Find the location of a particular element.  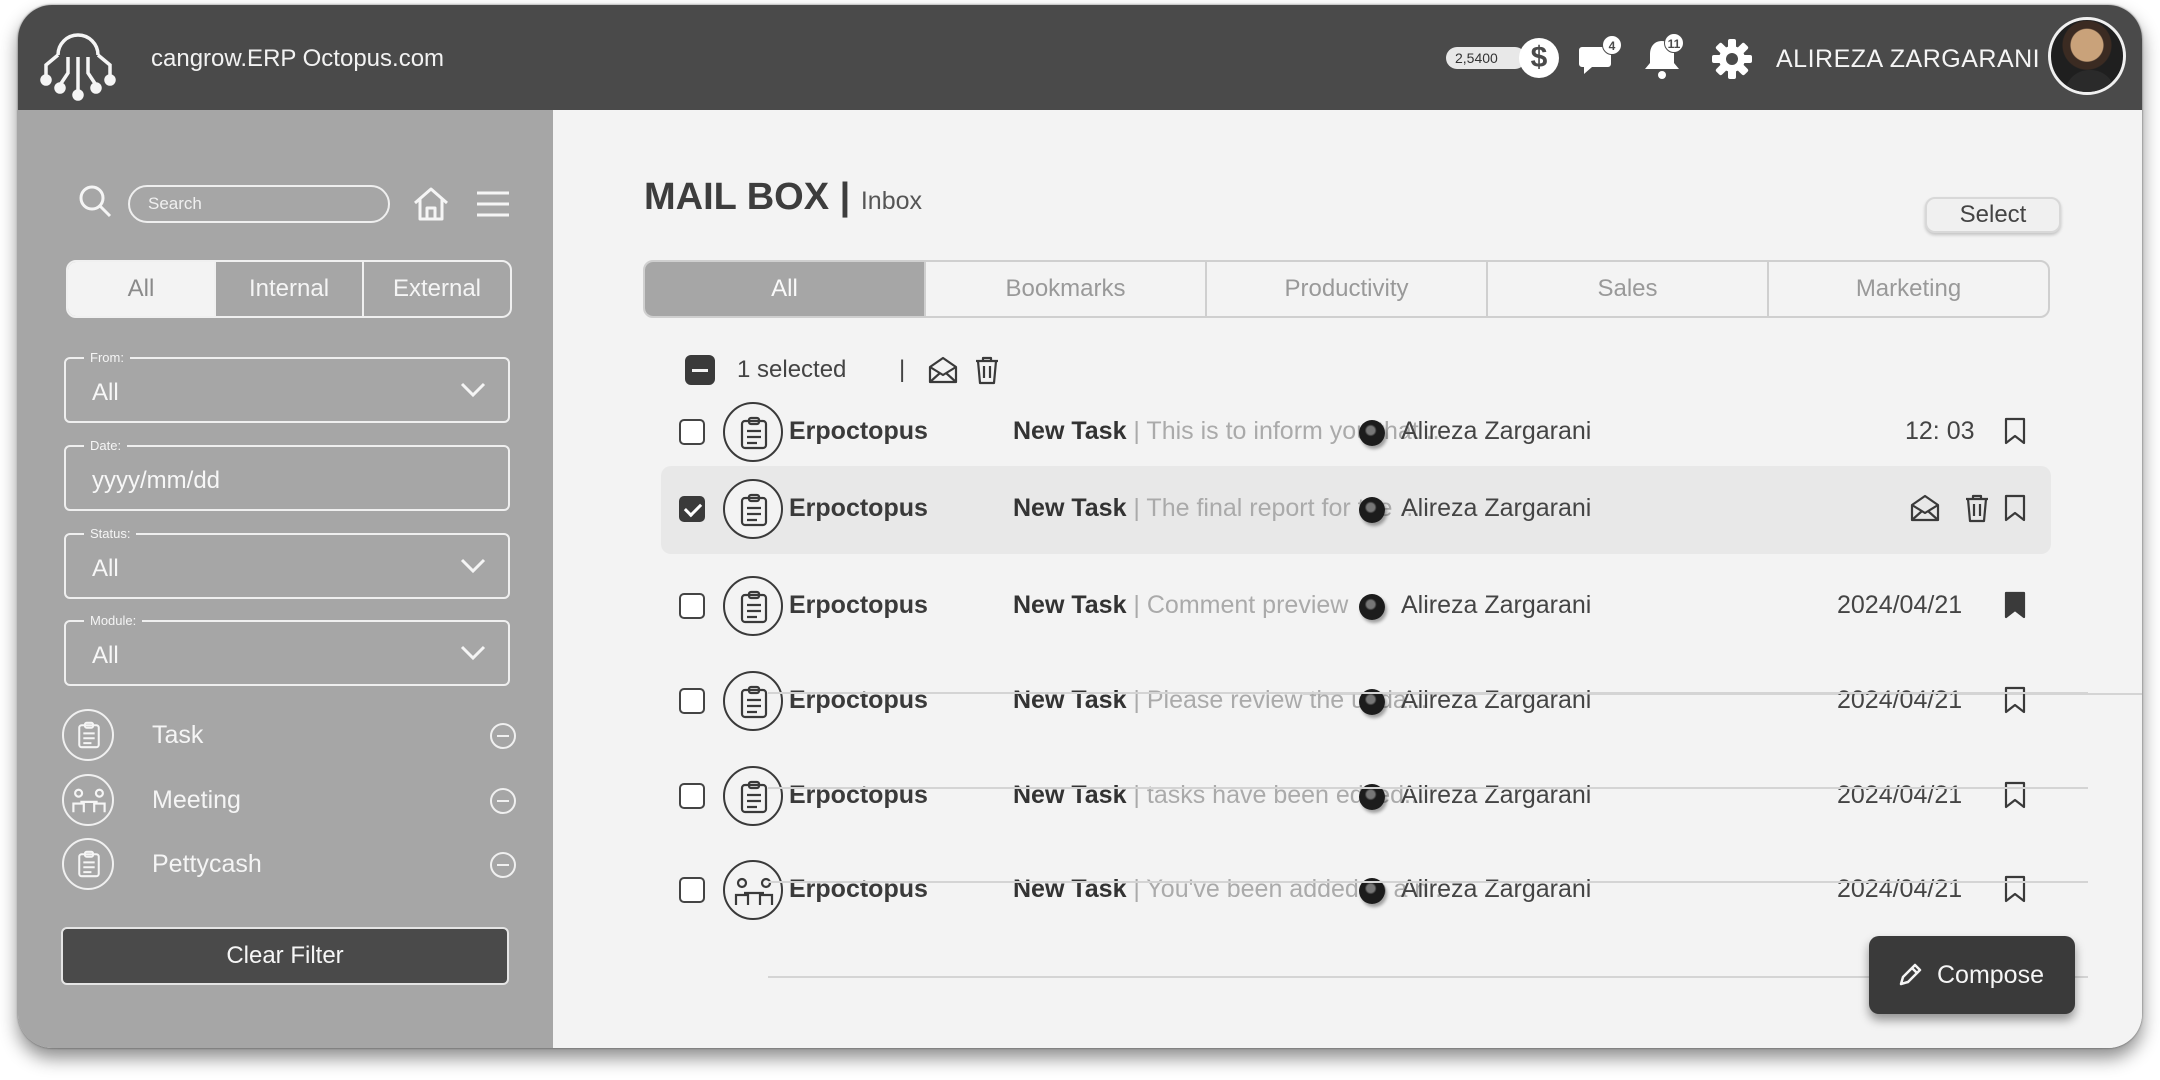

balance-amount: 2,5400 is located at coordinates (1486, 58).